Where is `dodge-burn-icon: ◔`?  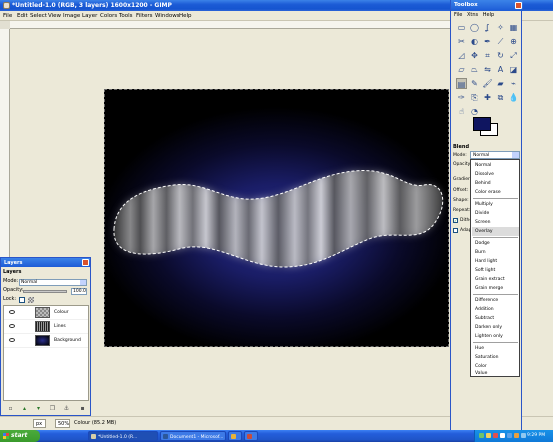
dodge-burn-icon: ◔ is located at coordinates (474, 111).